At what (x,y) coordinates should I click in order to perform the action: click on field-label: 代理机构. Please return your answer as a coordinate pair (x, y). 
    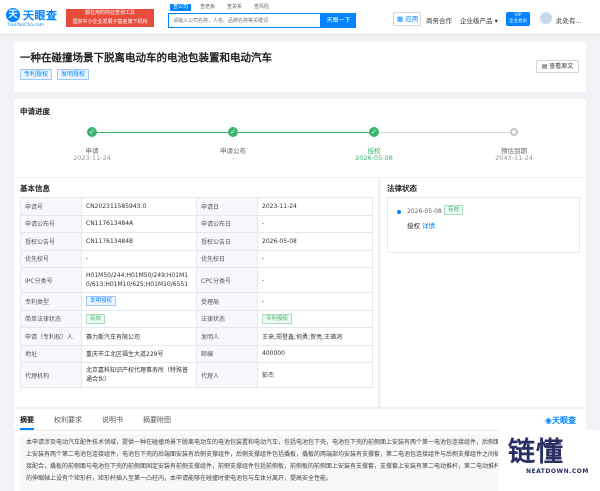
    Looking at the image, I should click on (51, 375).